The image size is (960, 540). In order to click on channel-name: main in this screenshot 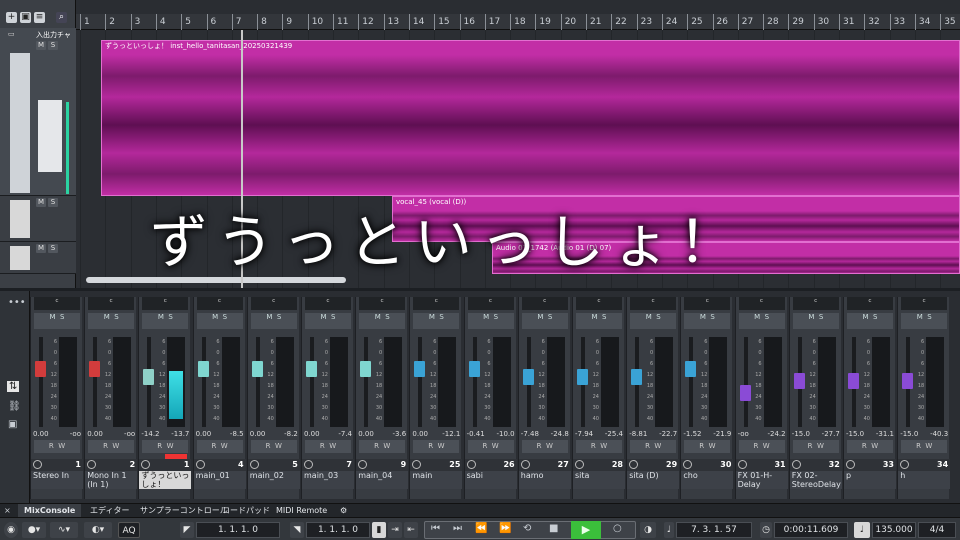, I will do `click(436, 480)`.